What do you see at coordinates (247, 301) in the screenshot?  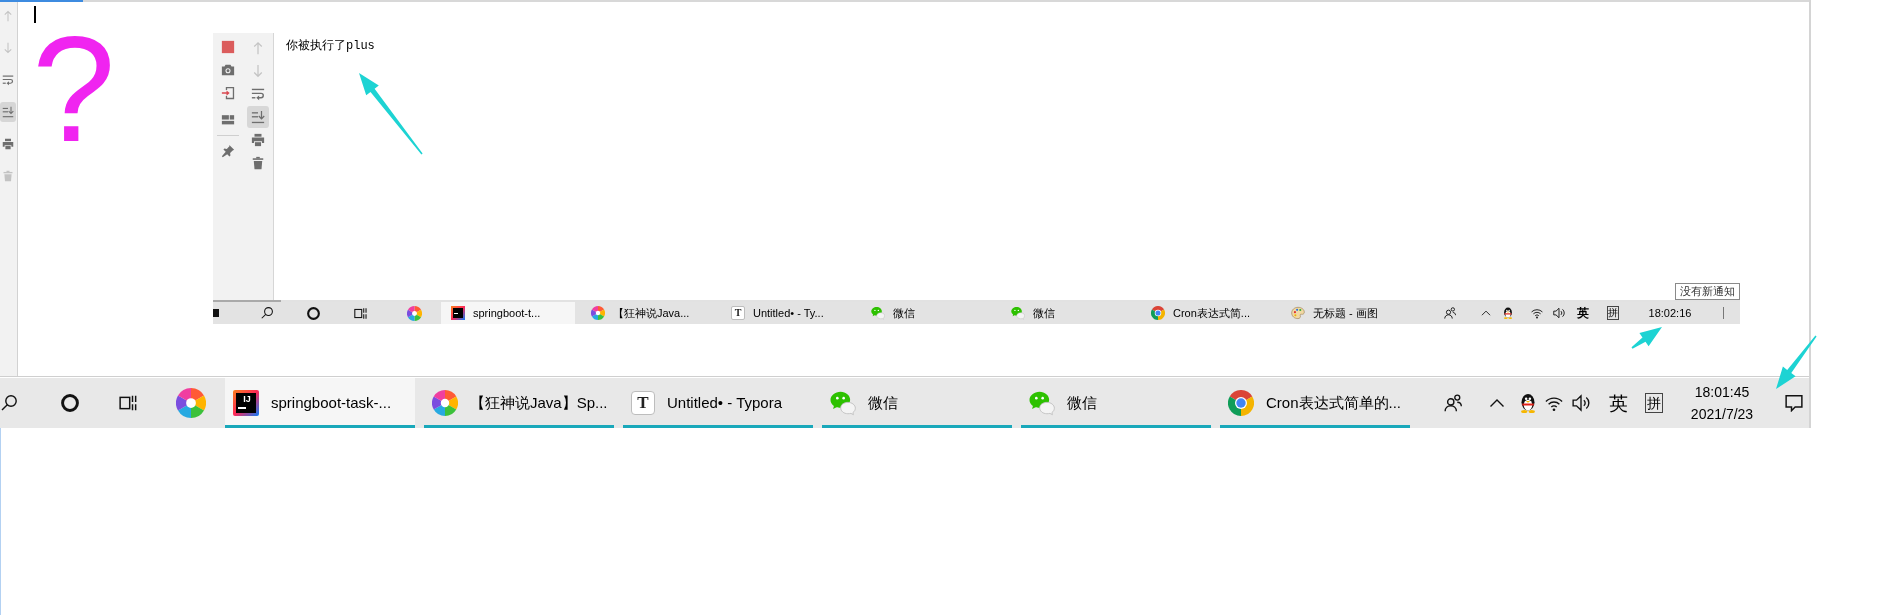 I see `scrollbar-thumb` at bounding box center [247, 301].